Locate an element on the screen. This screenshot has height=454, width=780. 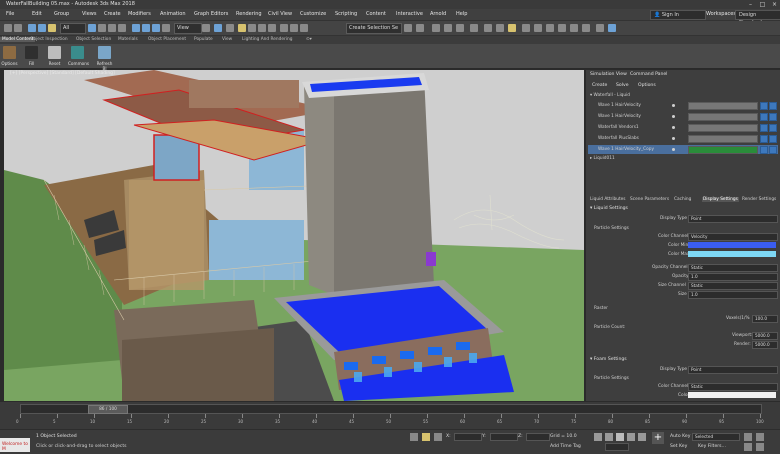
maxscript-listener: Welcome to M is located at coordinates (15, 445).